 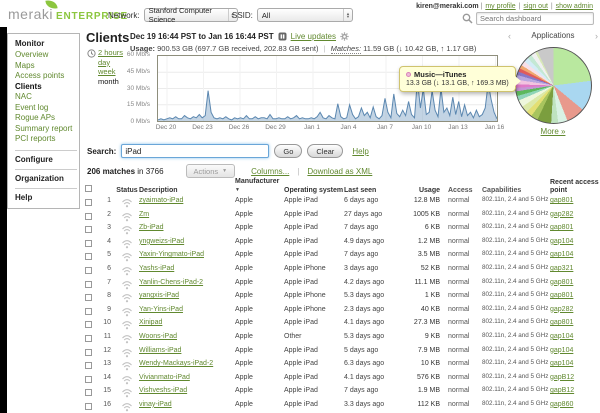 I want to click on client-search-input, so click(x=195, y=151).